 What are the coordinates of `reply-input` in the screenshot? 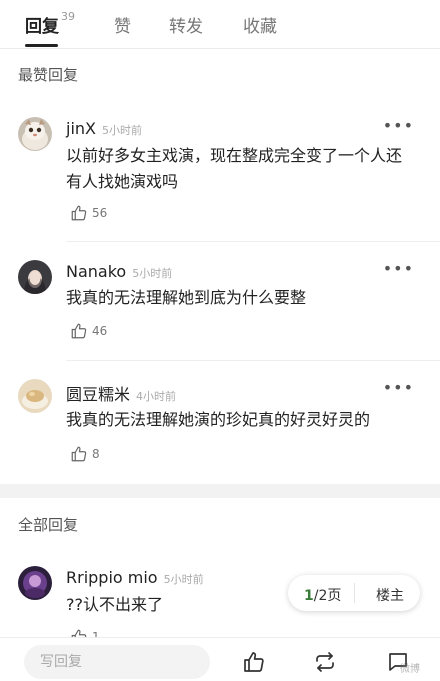 It's located at (120, 662).